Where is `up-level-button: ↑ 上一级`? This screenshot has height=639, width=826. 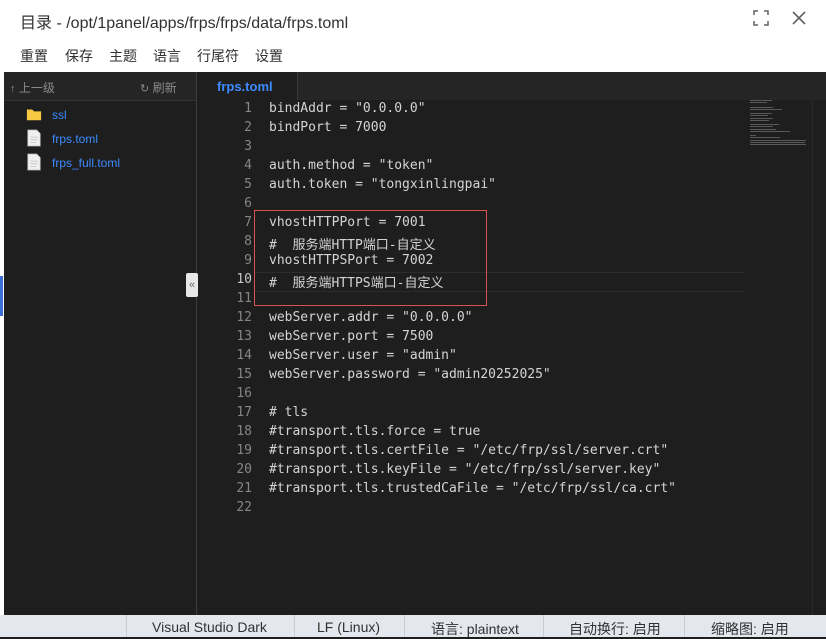
up-level-button: ↑ 上一级 is located at coordinates (32, 87).